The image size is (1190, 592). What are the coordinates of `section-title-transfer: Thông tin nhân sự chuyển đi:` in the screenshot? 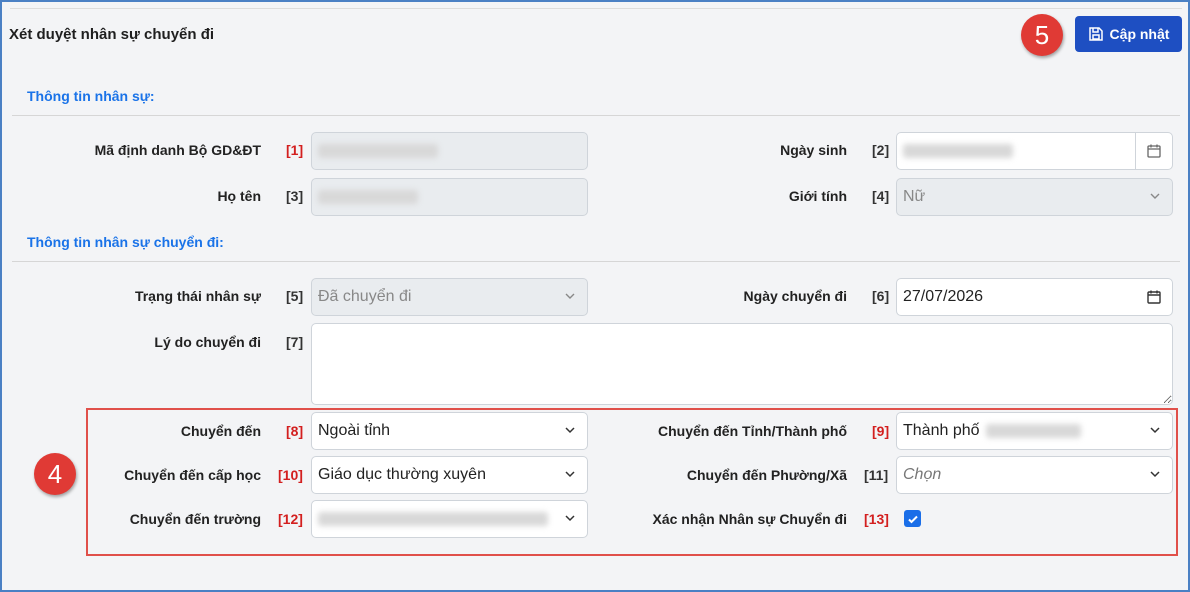 It's located at (125, 242).